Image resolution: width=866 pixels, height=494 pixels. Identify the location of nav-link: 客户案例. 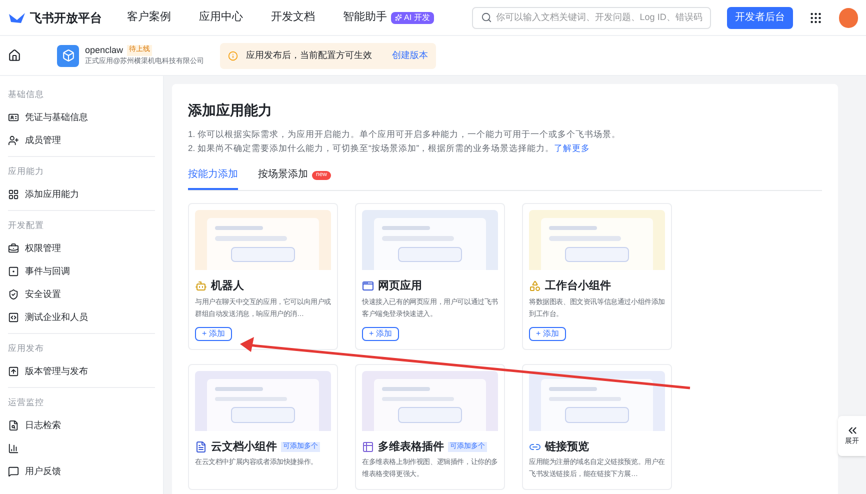
(149, 17).